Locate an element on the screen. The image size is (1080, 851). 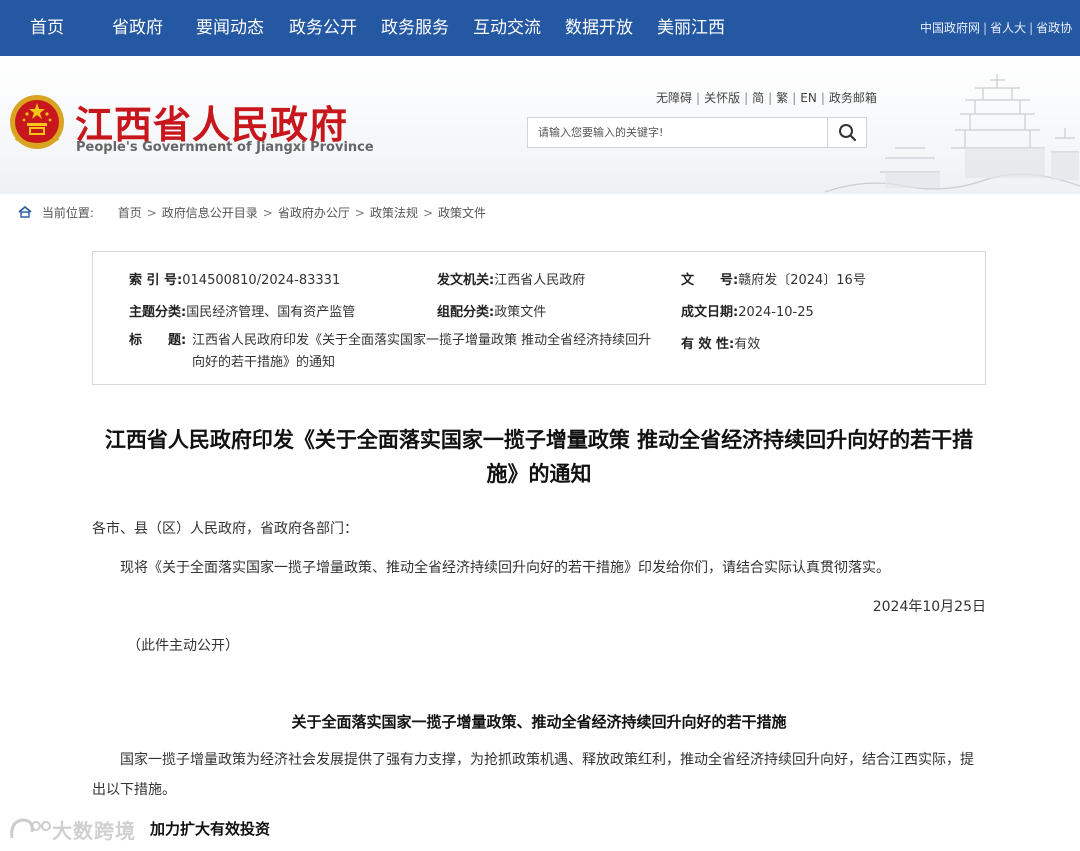
attachment-title: 关于全面落实国家一揽子增量政策、推动全省经济持续回升向好的若干措施 is located at coordinates (539, 722).